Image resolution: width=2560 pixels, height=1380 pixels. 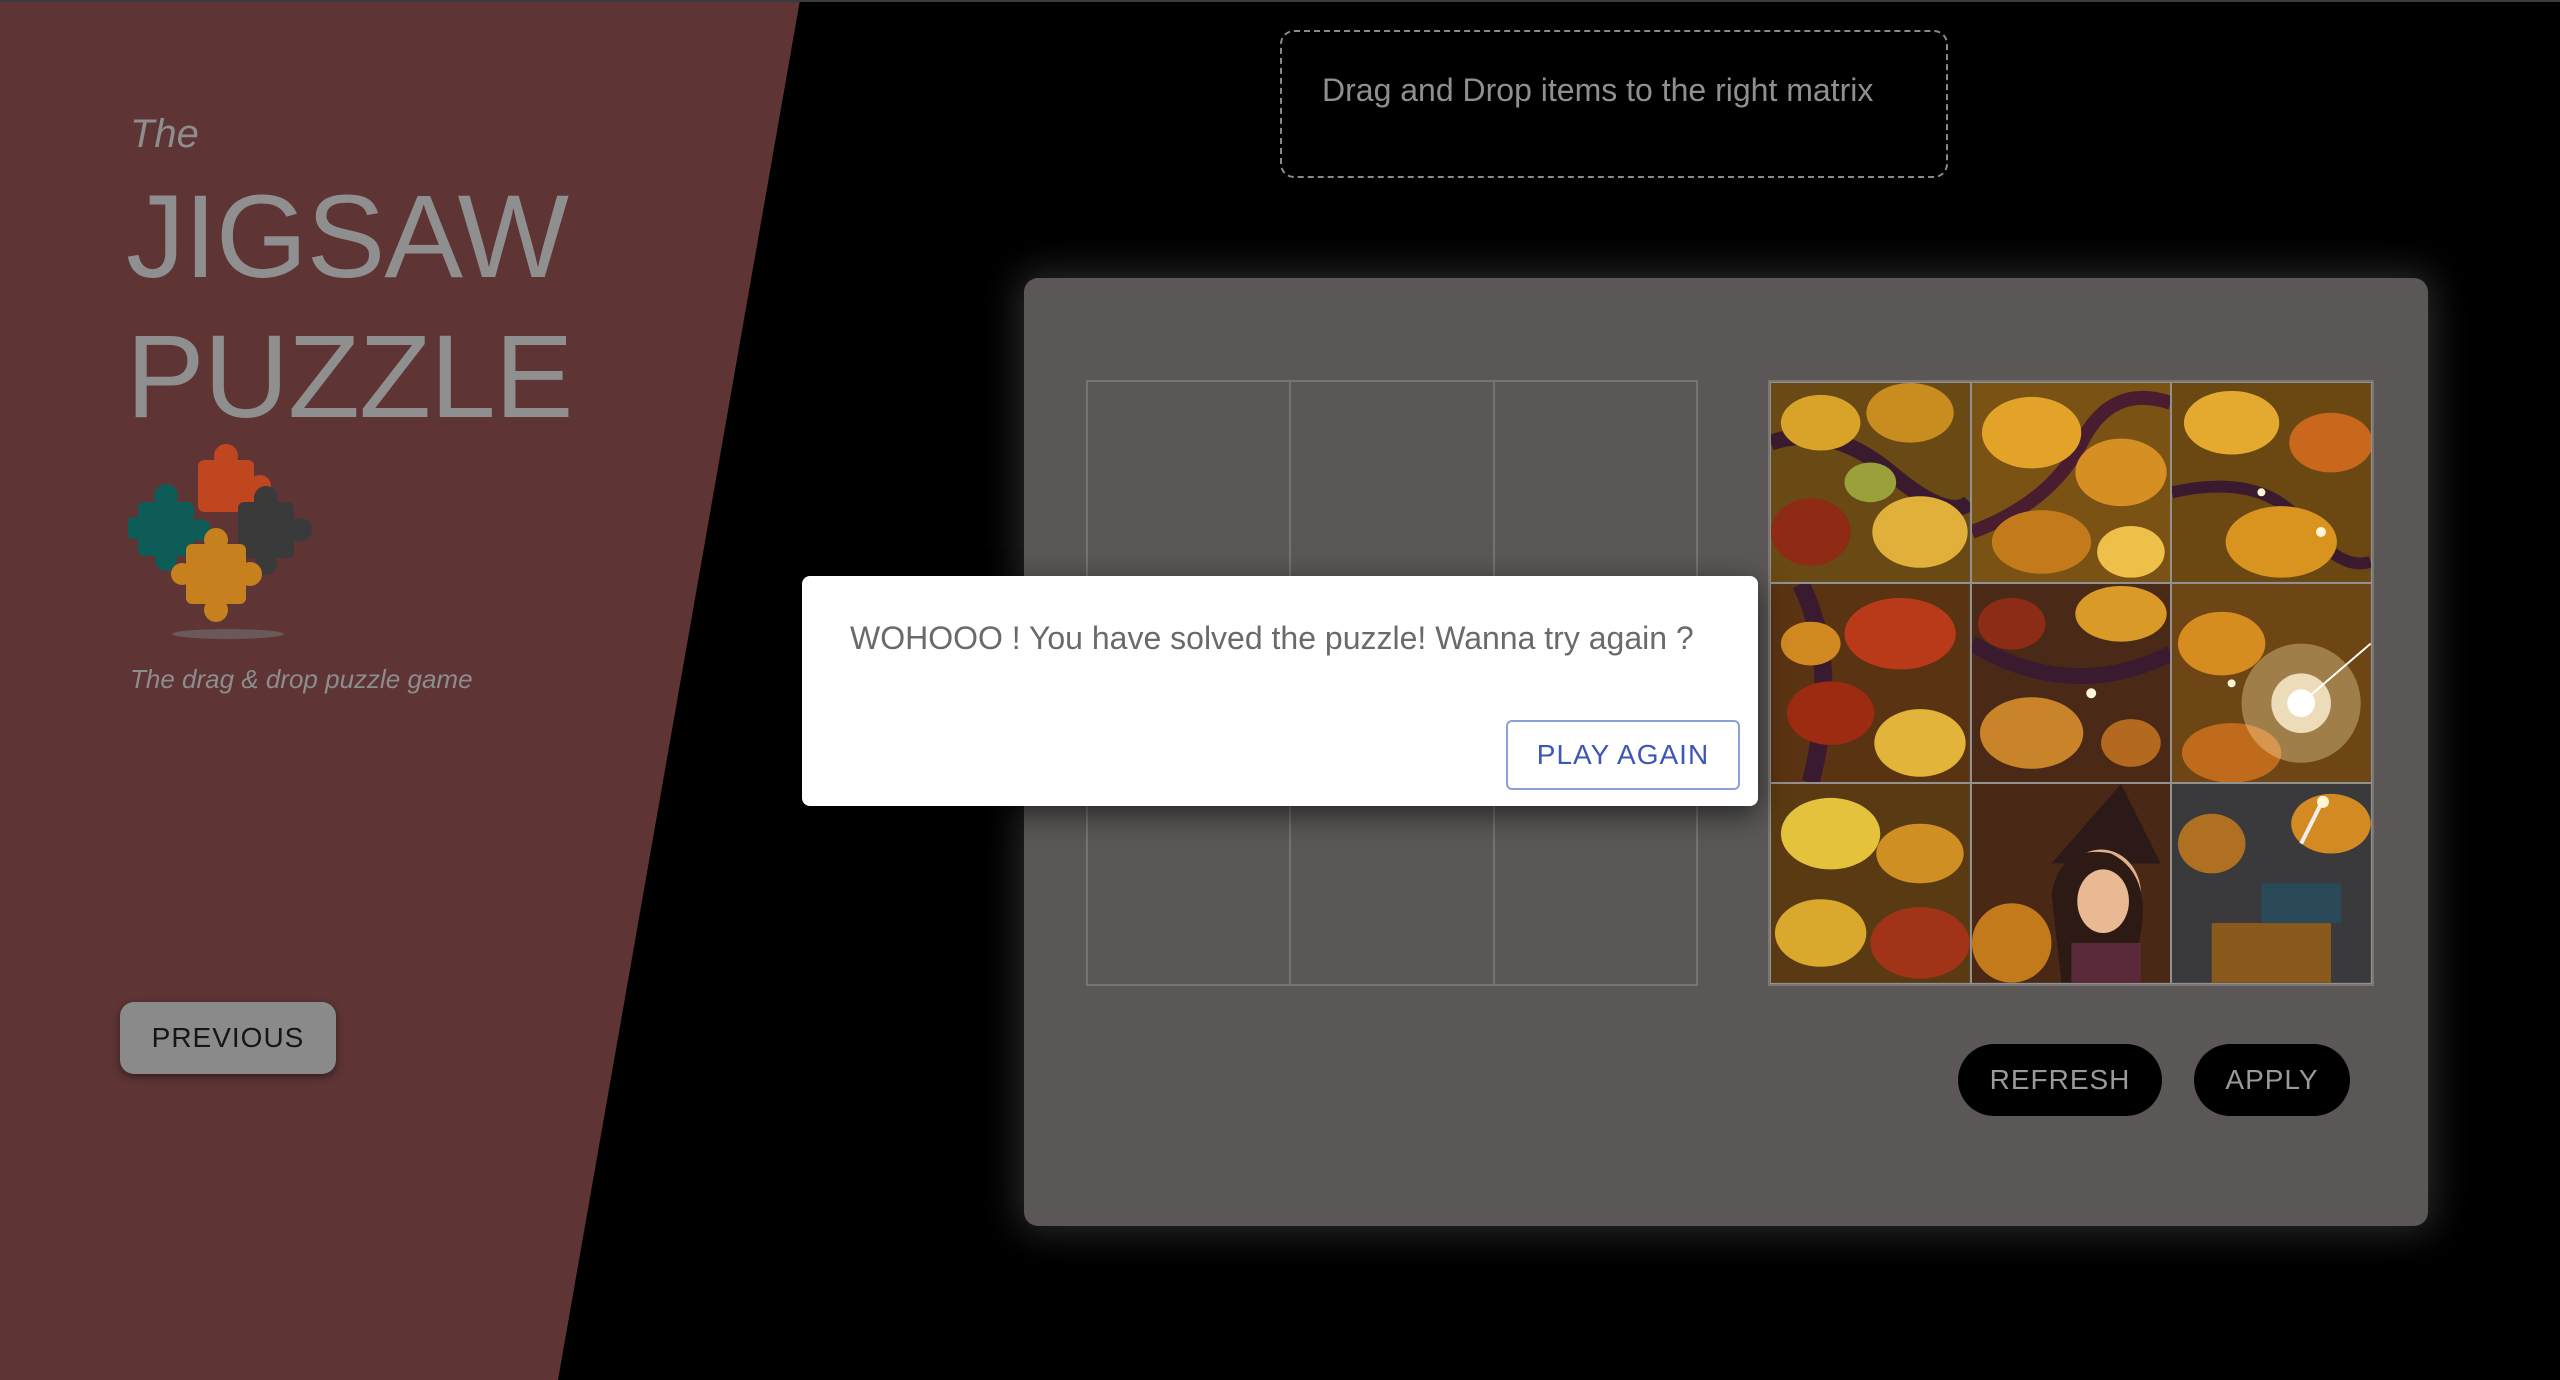 I want to click on tagline: The drag & drop puzzle game, so click(x=301, y=679).